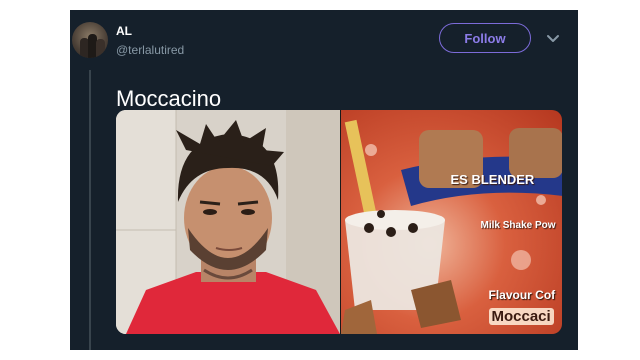 The width and height of the screenshot is (640, 360). Describe the element at coordinates (522, 295) in the screenshot. I see `product-flavour-text: Flavour Cof` at that location.